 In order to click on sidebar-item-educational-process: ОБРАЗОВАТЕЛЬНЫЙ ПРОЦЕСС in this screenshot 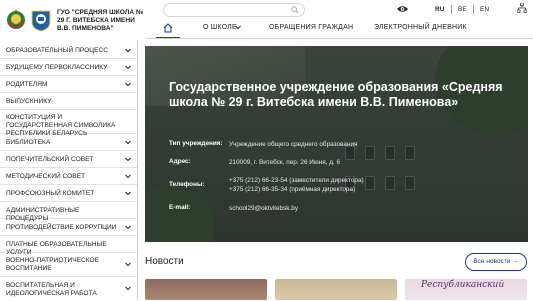, I will do `click(68, 50)`.